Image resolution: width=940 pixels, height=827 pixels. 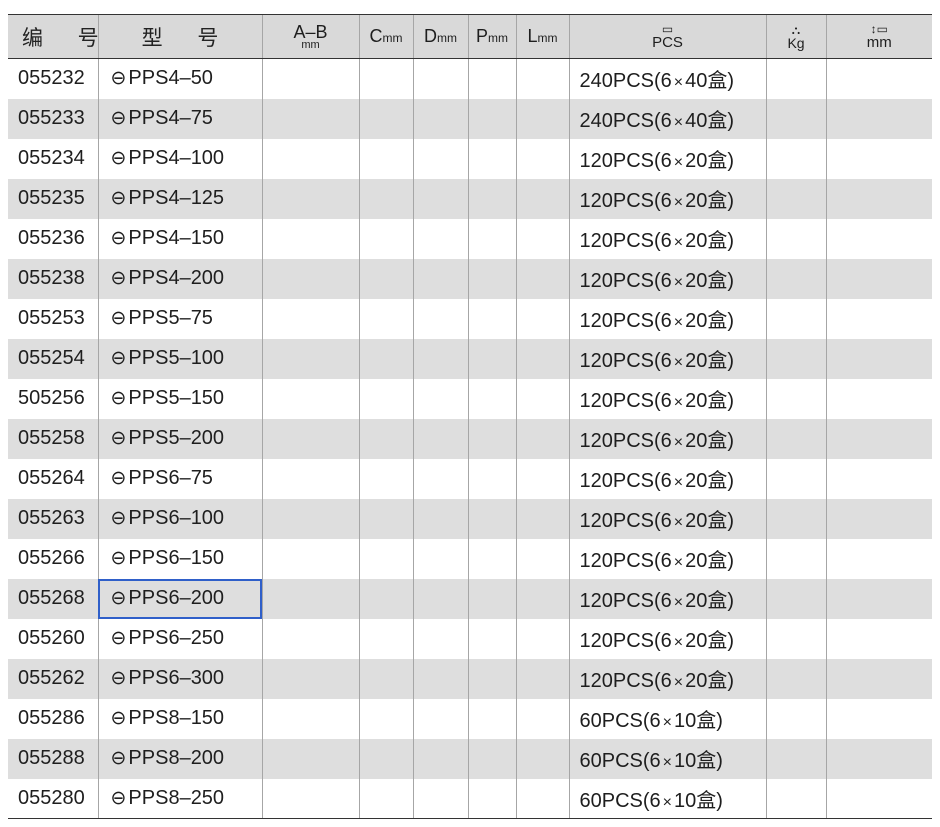 I want to click on model-cell: ⊖ PPS6–250, so click(x=179, y=638).